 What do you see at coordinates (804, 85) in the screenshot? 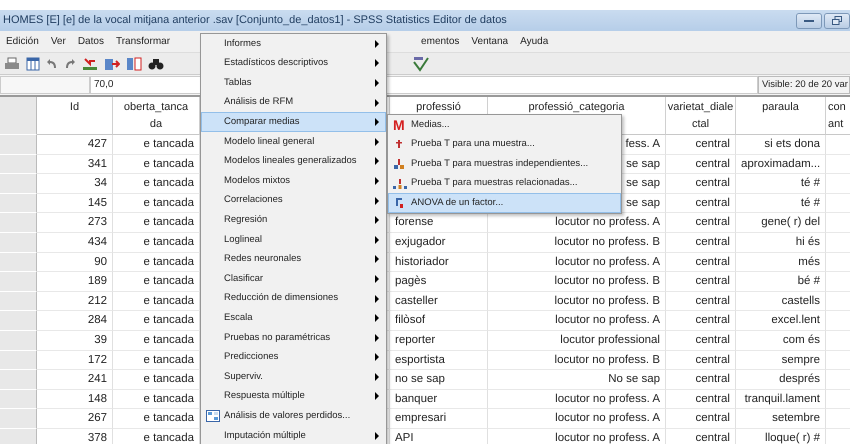
I see `visible-variables-label: Visible: 20 de 20 var` at bounding box center [804, 85].